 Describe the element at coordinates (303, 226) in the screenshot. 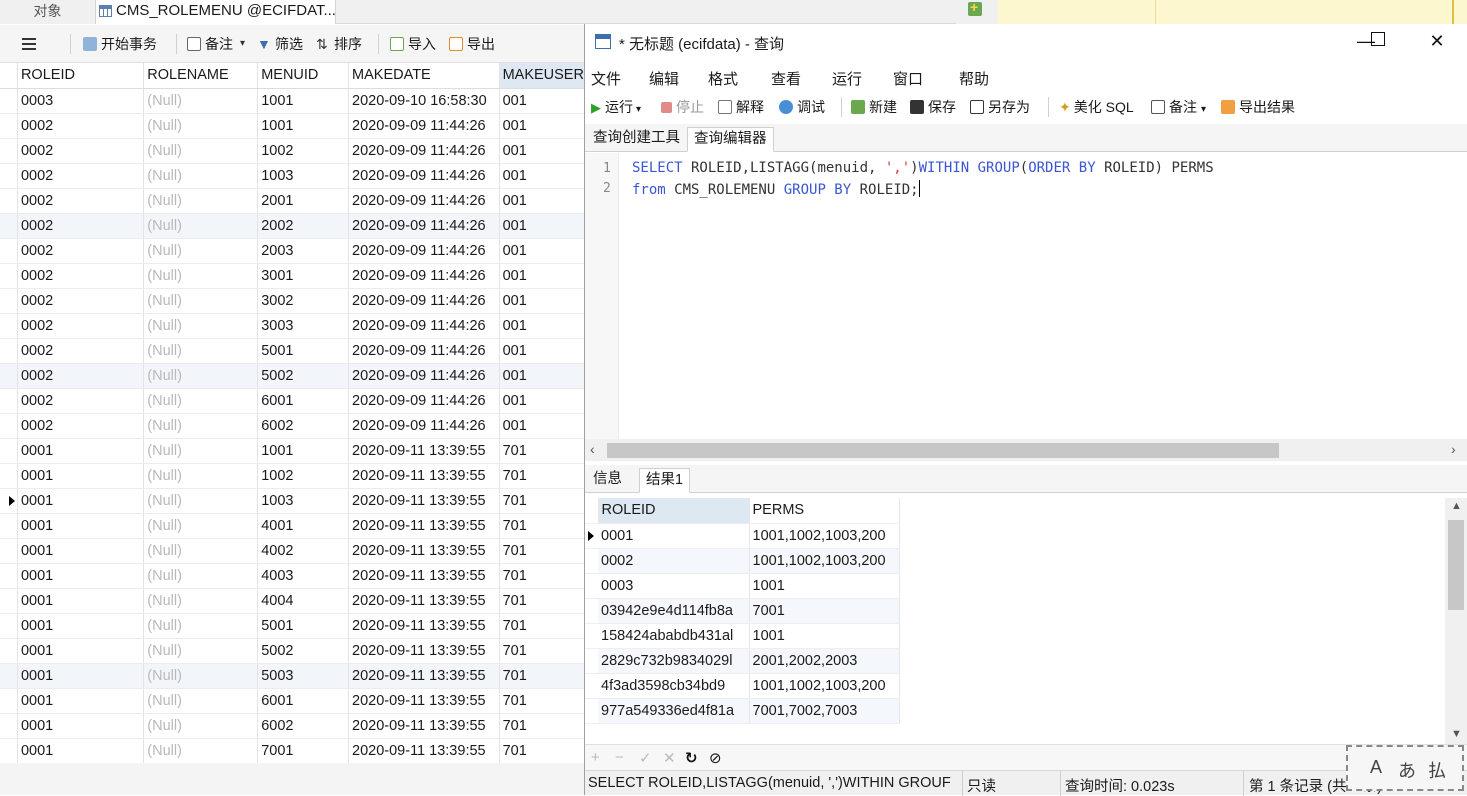

I see `cell-menuid: 2002` at that location.